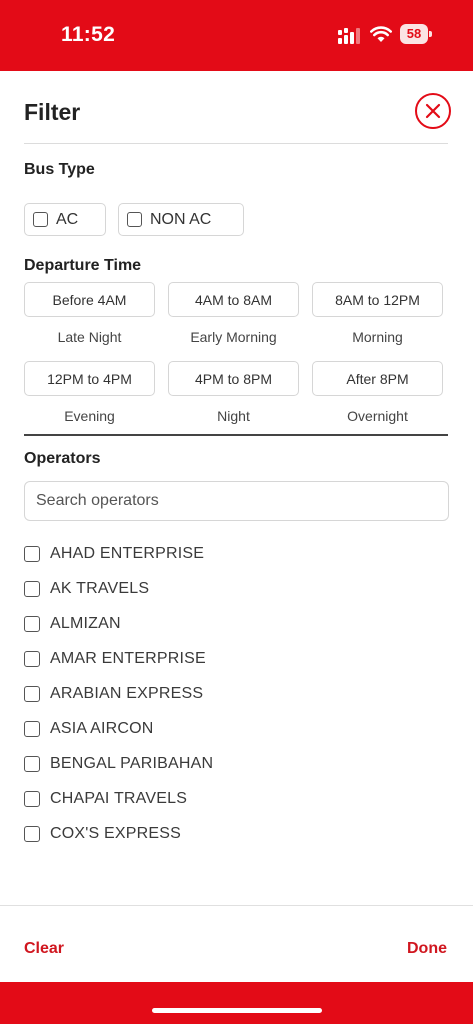 This screenshot has width=473, height=1024. Describe the element at coordinates (237, 1010) in the screenshot. I see `home-indicator` at that location.